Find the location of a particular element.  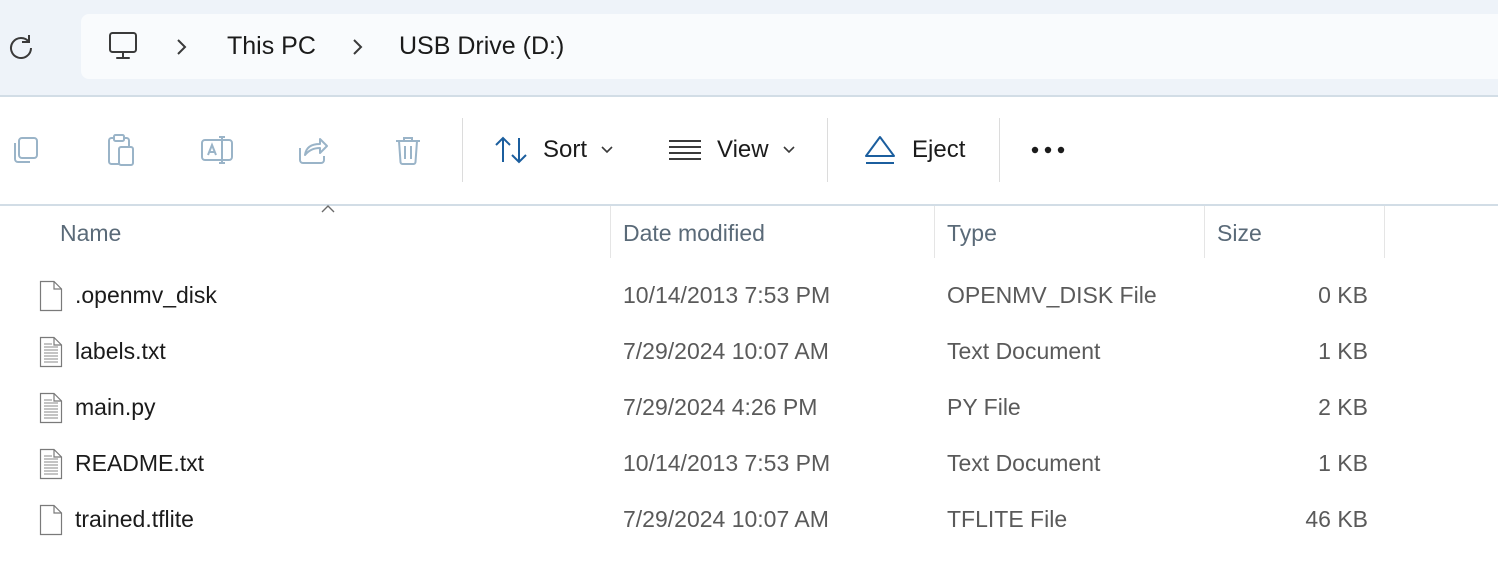

column-header-label: Type is located at coordinates (972, 233).